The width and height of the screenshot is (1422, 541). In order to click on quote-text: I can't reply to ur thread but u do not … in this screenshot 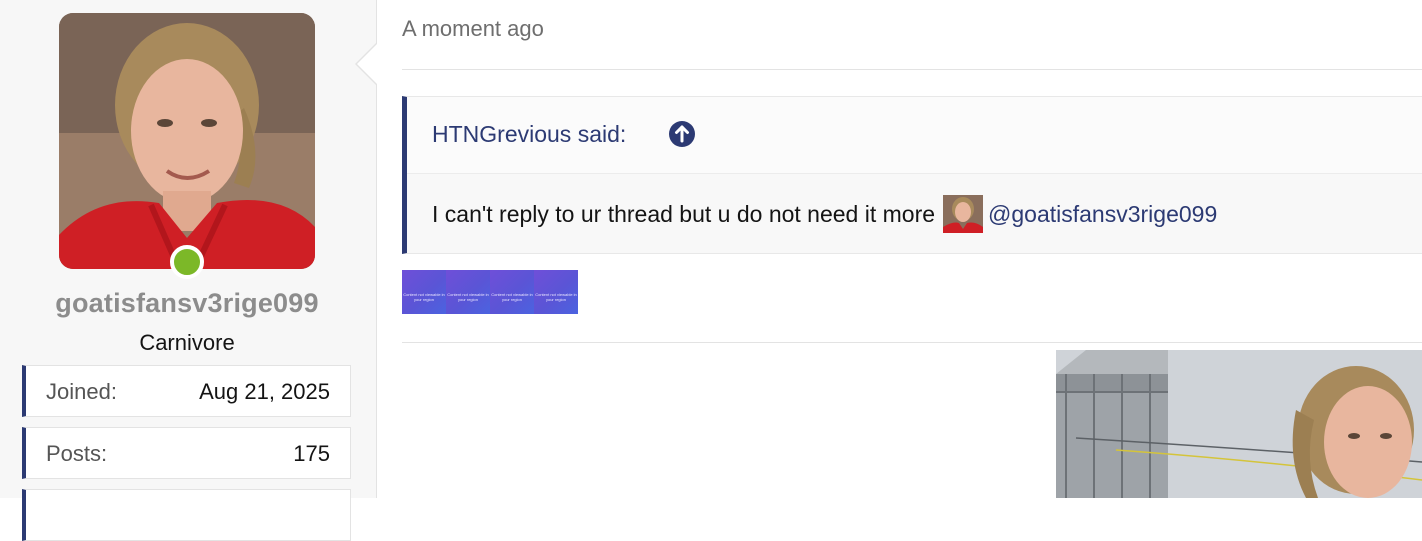, I will do `click(684, 213)`.